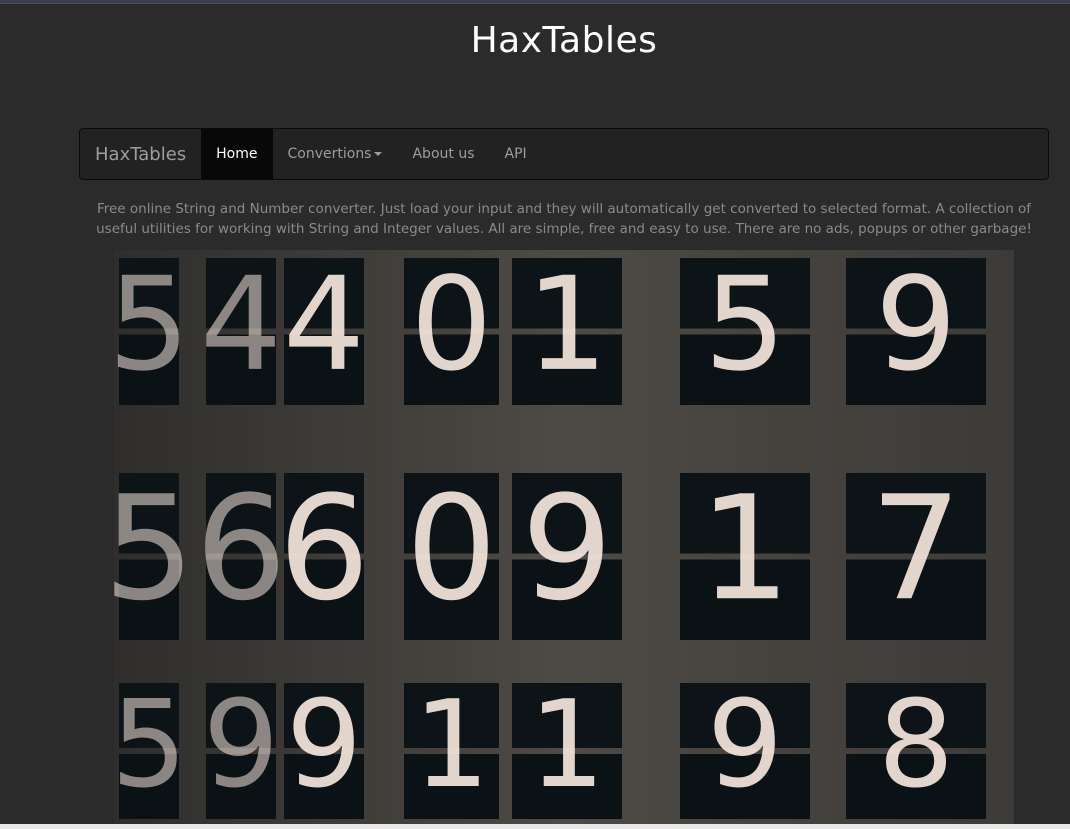  I want to click on nav-about-us: About us, so click(443, 154).